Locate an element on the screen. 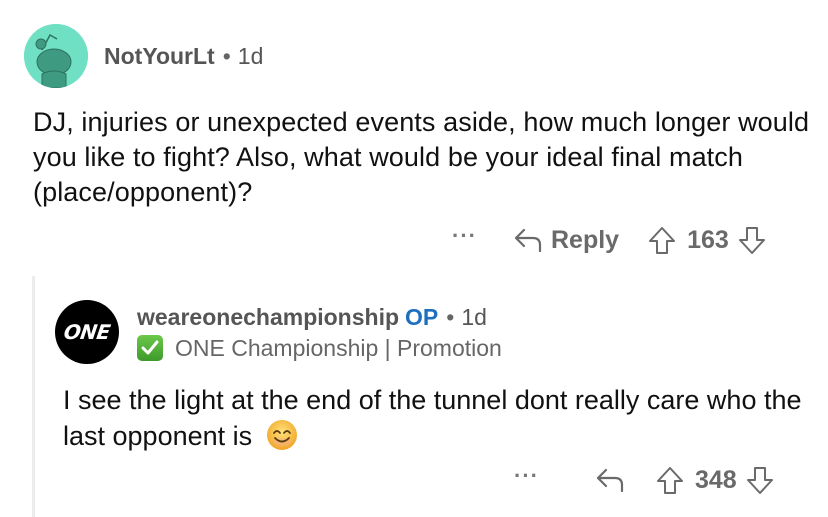 The image size is (828, 517). one-logo-text: ONE is located at coordinates (87, 332).